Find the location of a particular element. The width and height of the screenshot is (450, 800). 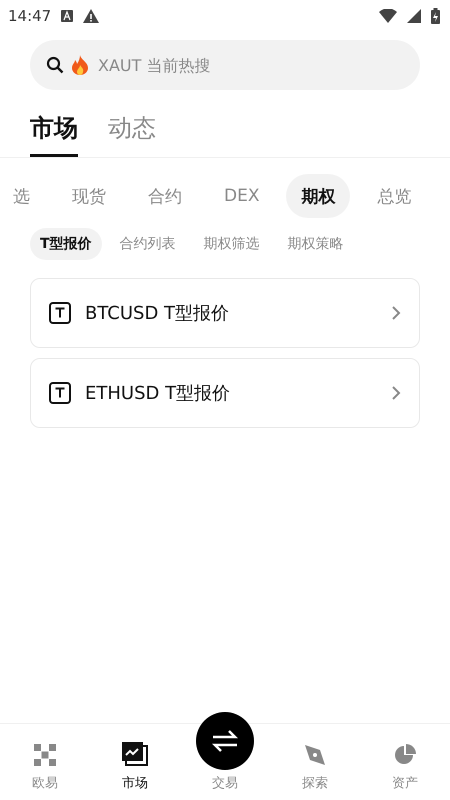

nav-item: 交易 is located at coordinates (225, 756).